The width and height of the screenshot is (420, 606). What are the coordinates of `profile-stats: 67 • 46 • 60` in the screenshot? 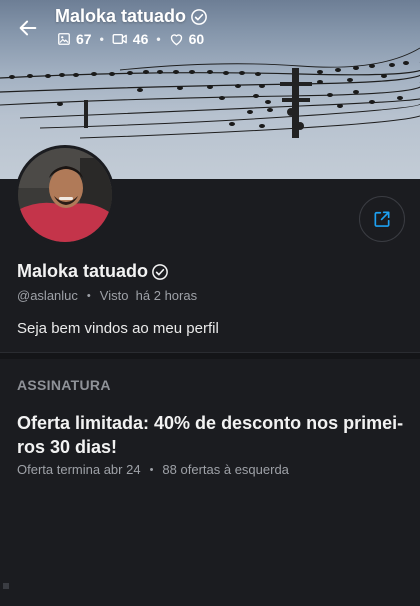 It's located at (130, 39).